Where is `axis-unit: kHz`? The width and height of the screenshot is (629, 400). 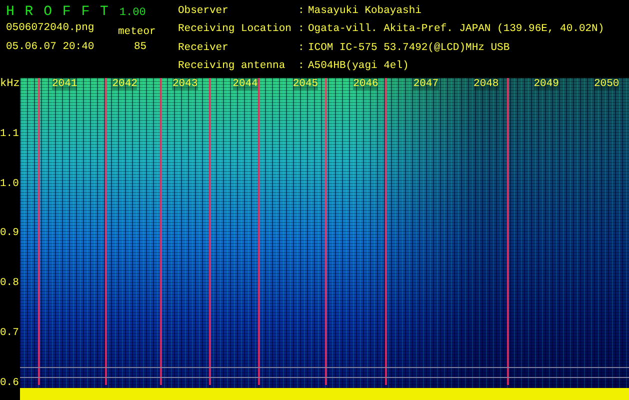 axis-unit: kHz is located at coordinates (10, 84).